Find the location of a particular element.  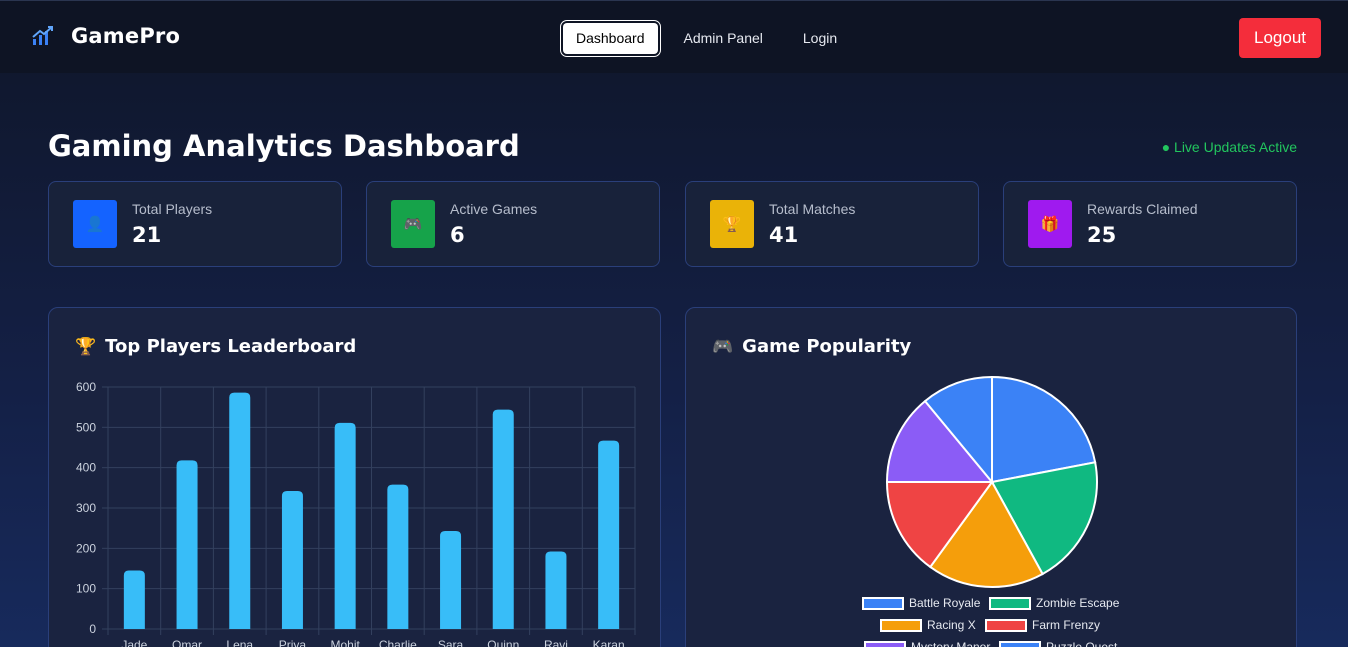

gift-icon: 🎁 is located at coordinates (1050, 224).